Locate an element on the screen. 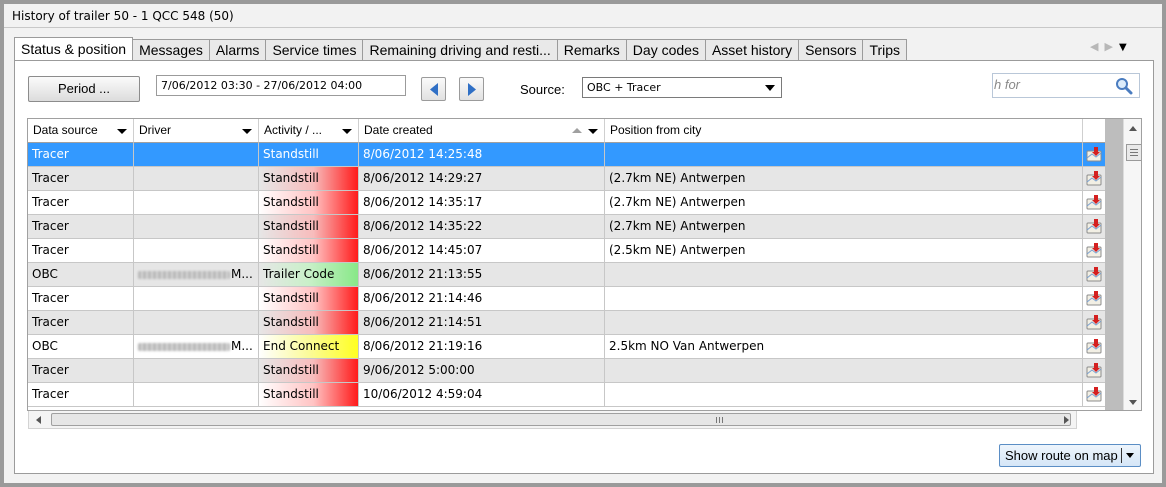  cell-activity: Trailer Code is located at coordinates (309, 274).